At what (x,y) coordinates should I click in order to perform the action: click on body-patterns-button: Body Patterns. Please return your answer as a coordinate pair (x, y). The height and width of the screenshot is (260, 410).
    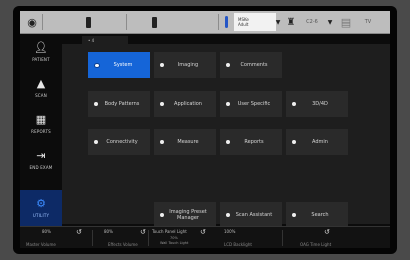
    Looking at the image, I should click on (119, 104).